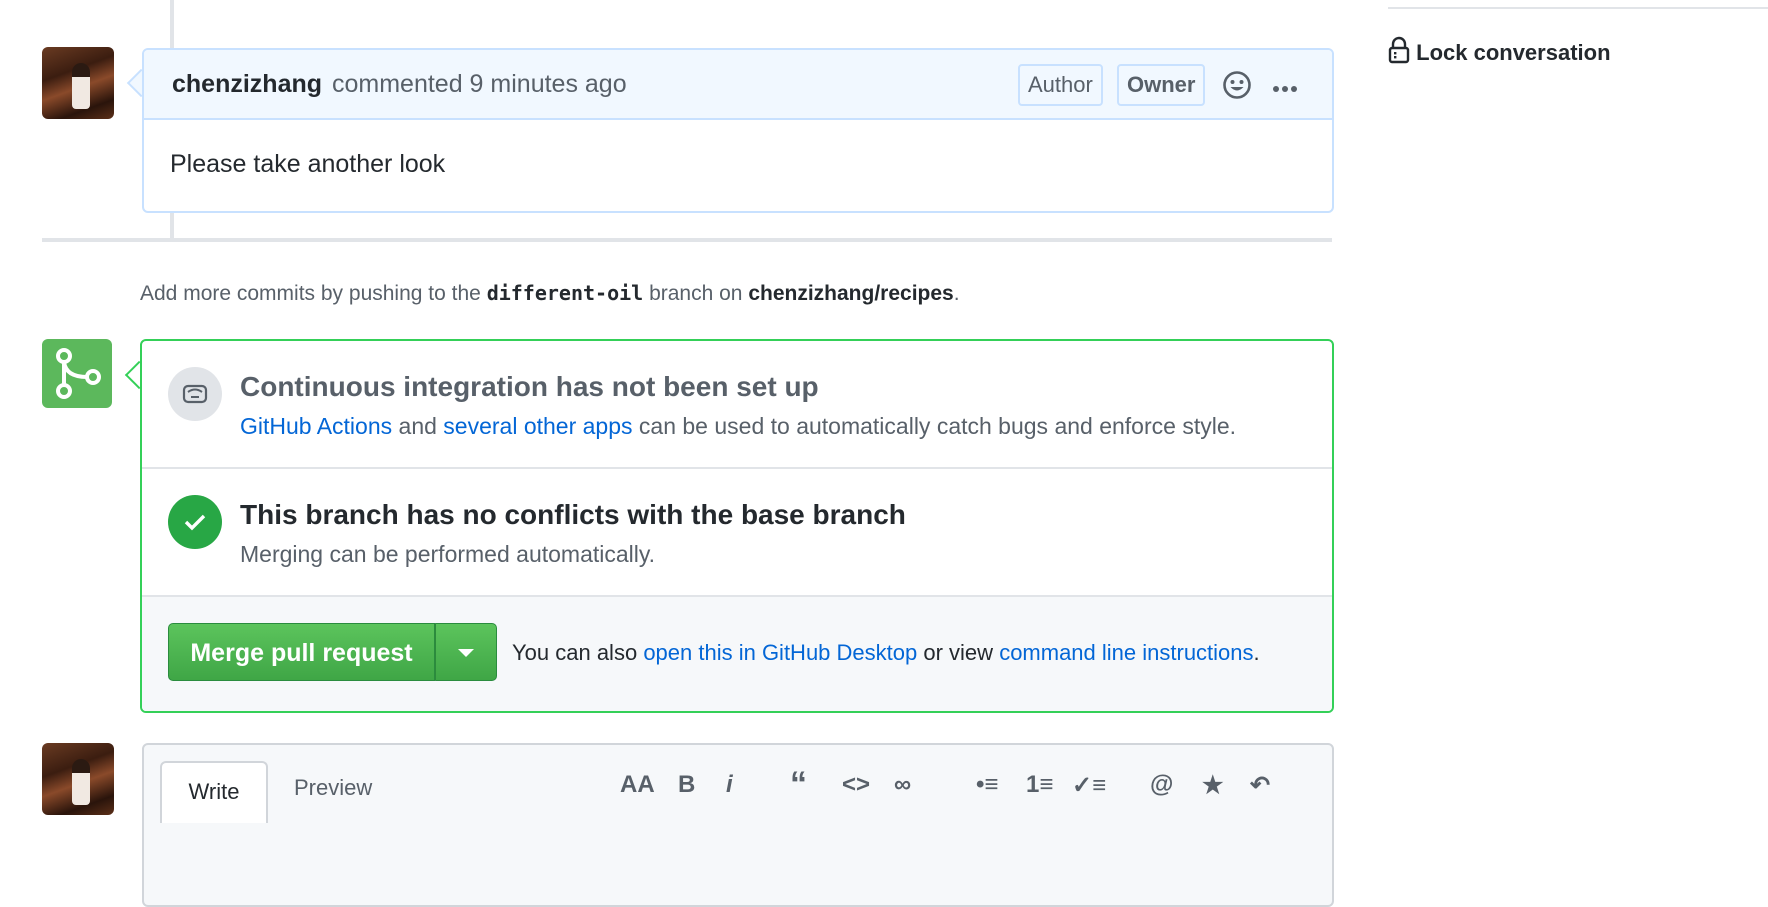 The height and width of the screenshot is (907, 1768). I want to click on owner-badge: Owner, so click(1161, 85).